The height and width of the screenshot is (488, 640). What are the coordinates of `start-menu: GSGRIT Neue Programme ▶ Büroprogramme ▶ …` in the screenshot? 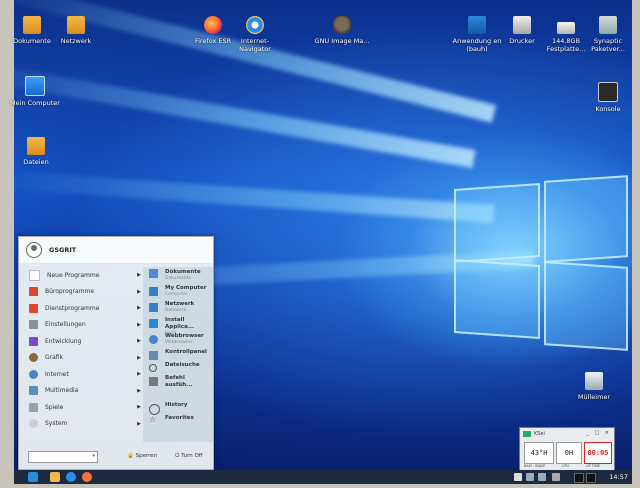 It's located at (116, 353).